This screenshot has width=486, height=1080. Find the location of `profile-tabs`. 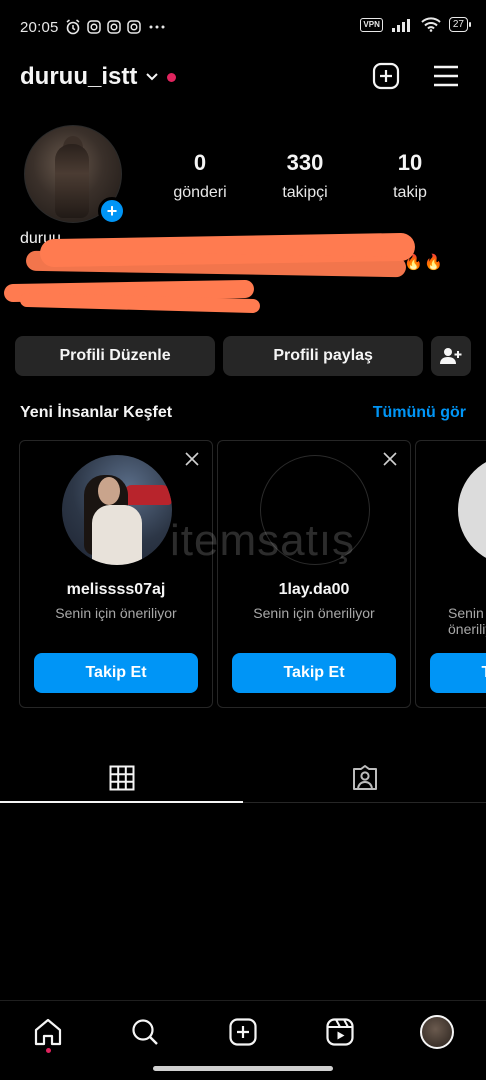

profile-tabs is located at coordinates (243, 778).